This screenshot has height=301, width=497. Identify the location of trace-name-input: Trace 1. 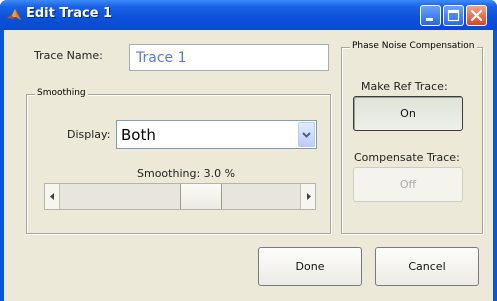
(229, 57).